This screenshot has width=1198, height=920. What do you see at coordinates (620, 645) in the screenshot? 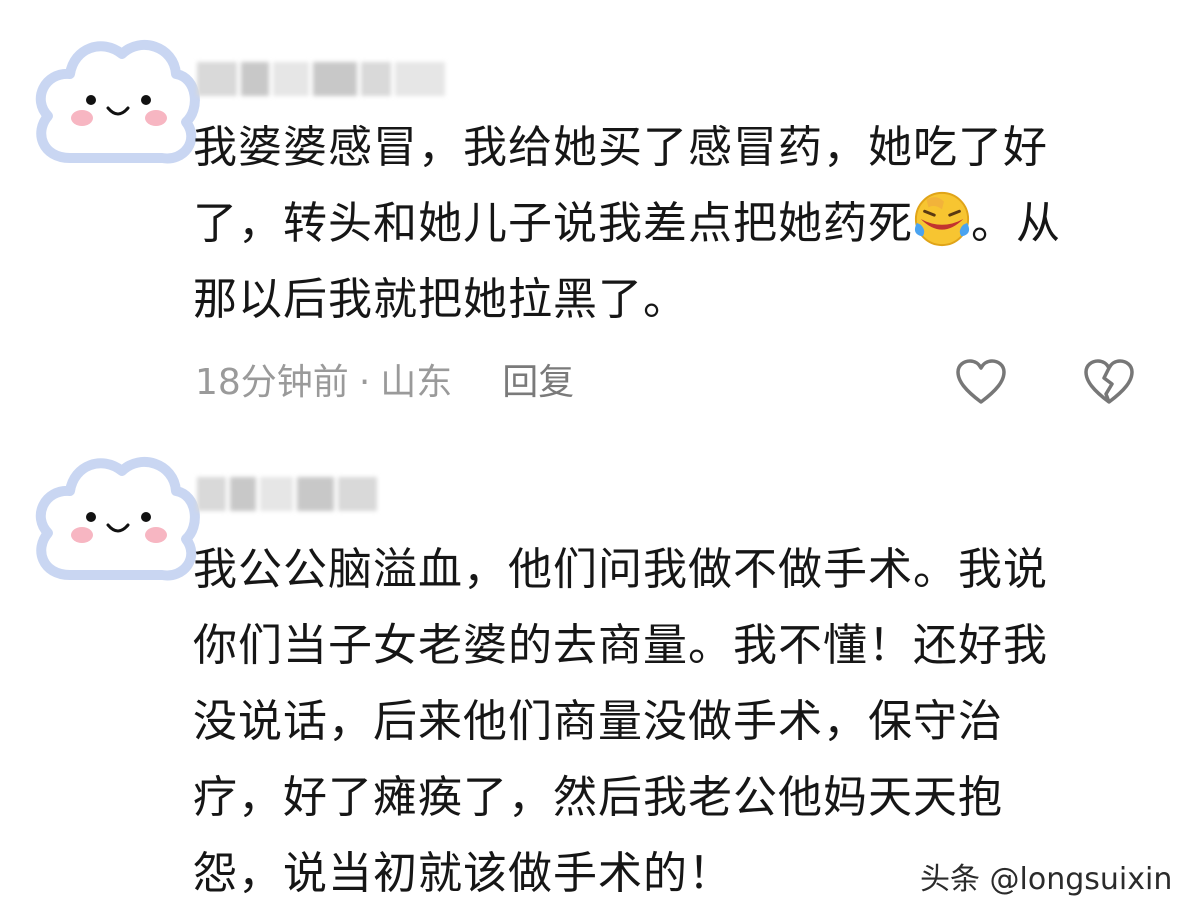
I see `comment-line: 你们当子女老婆的去商量。我不懂！还好我` at bounding box center [620, 645].